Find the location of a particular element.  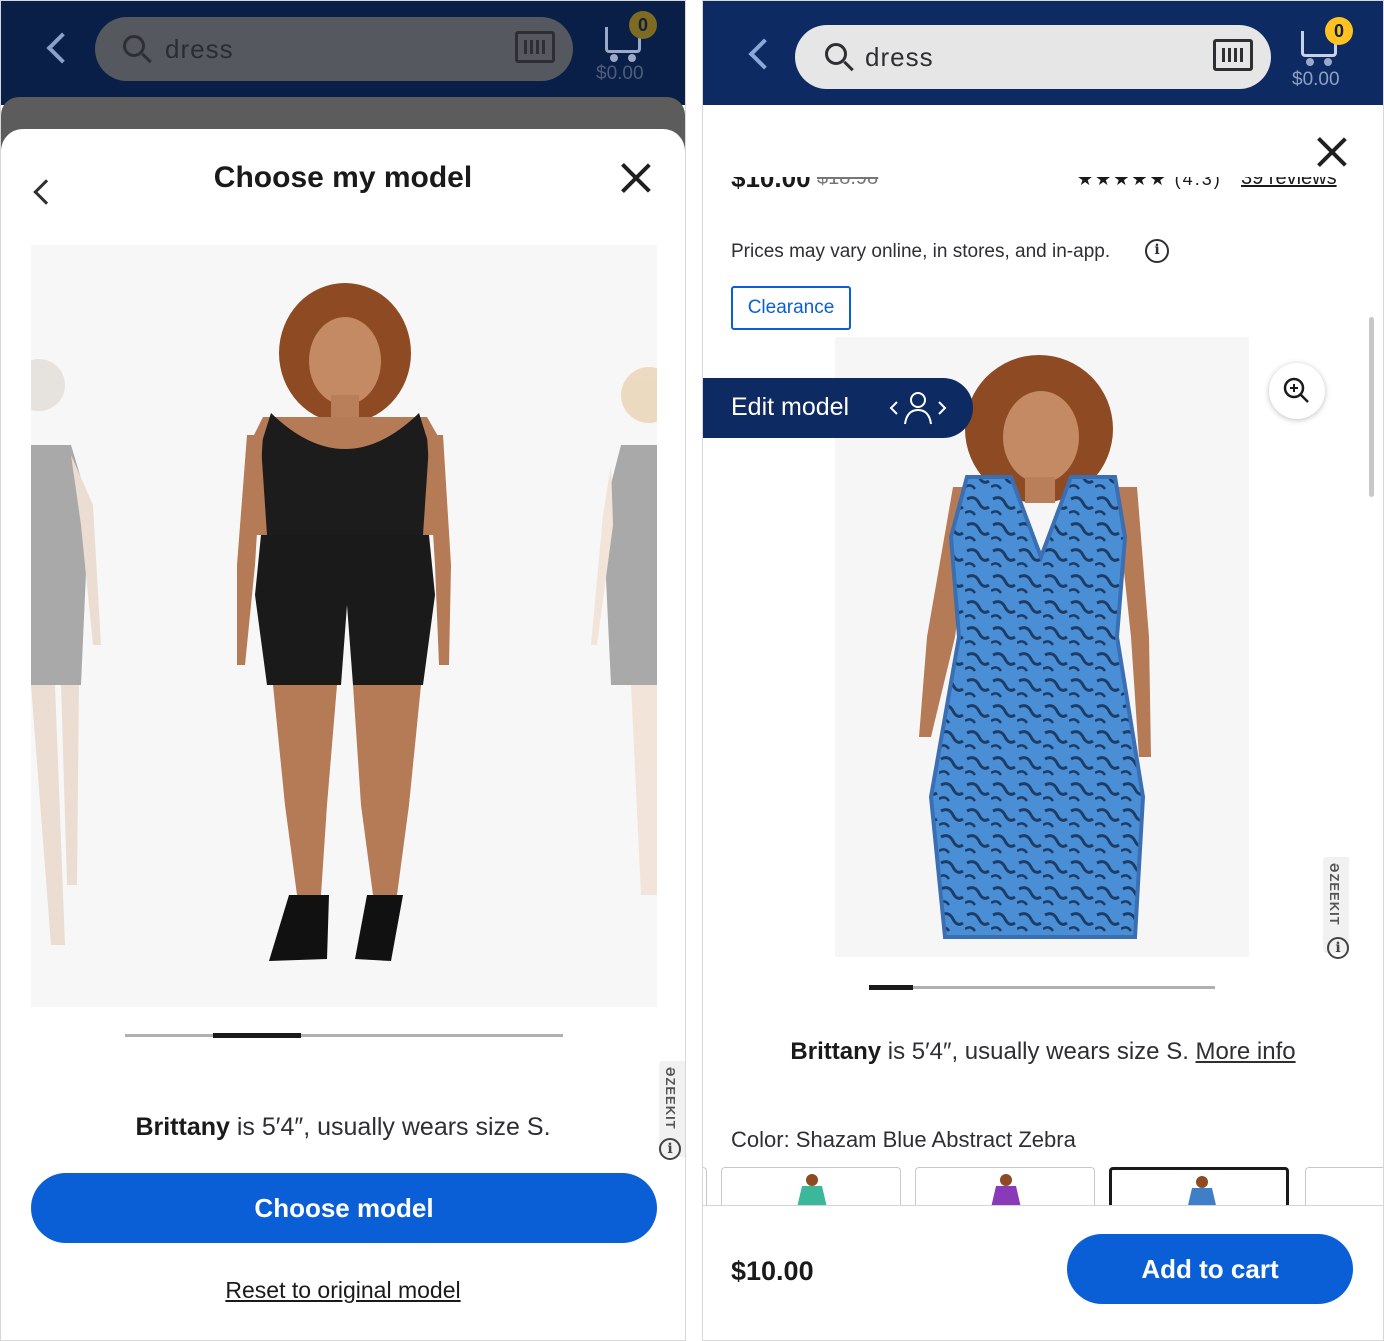

reset-model-link: Reset to original model is located at coordinates (343, 1290).